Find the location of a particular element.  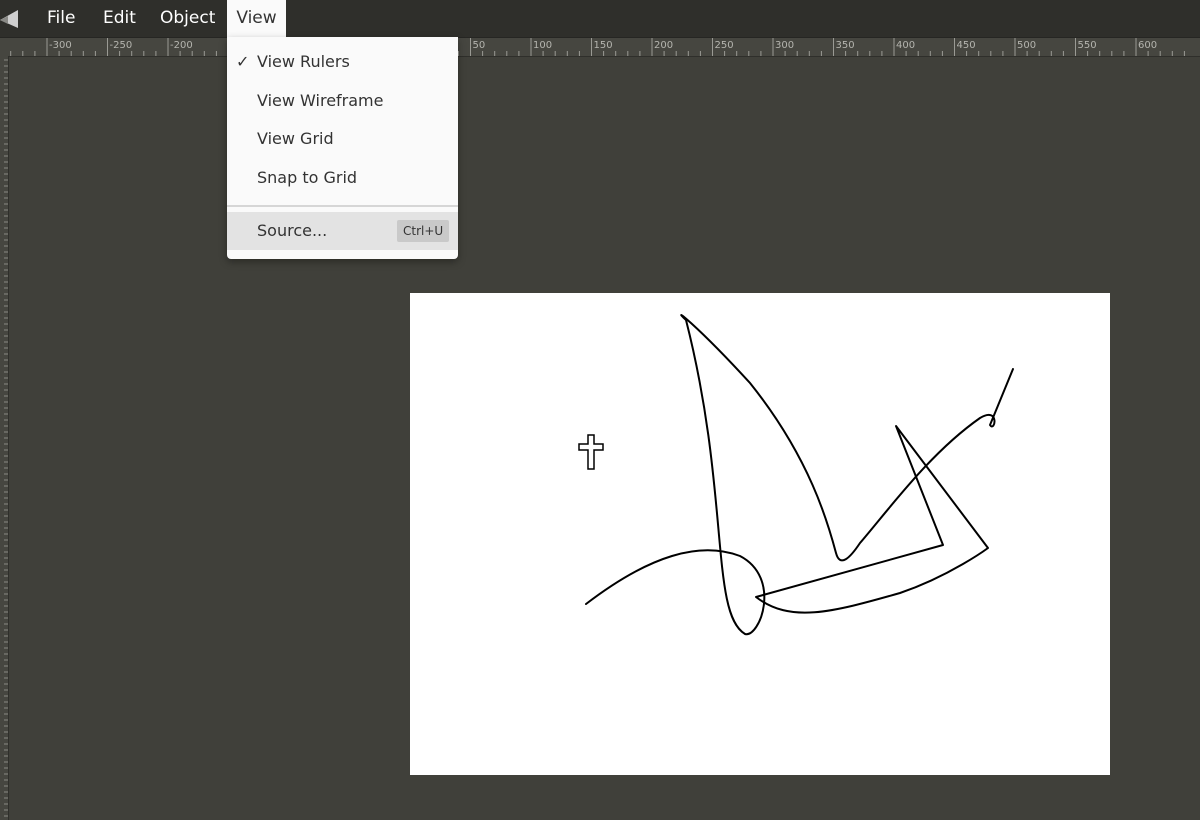

menu-item-source: Source... Ctrl+U is located at coordinates (342, 231).